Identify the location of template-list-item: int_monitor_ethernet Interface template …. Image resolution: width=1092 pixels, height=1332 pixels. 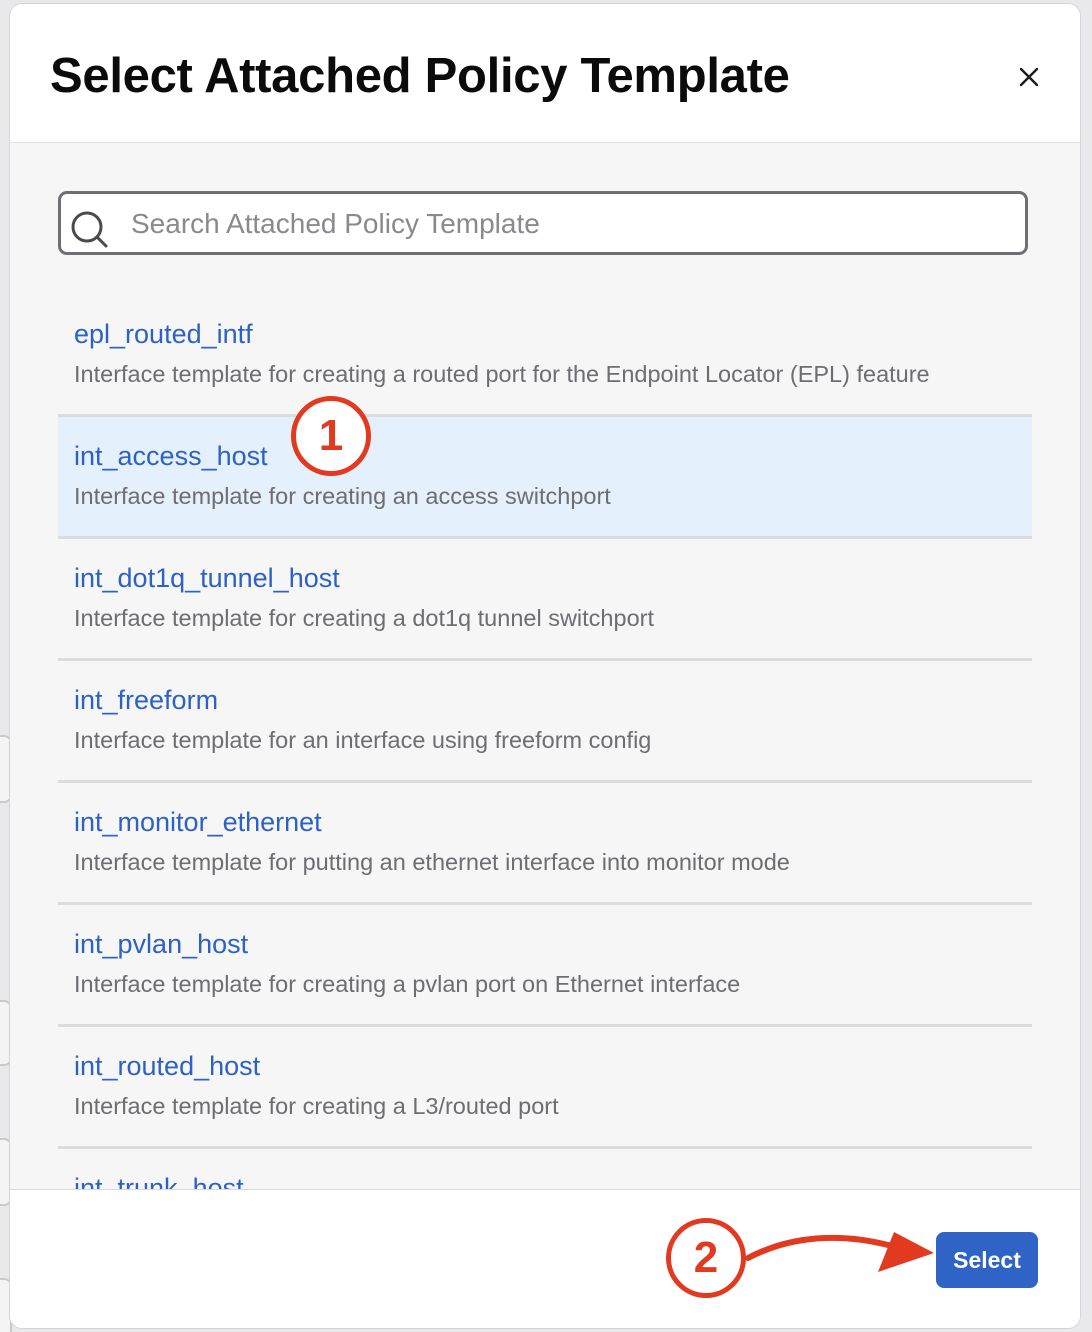
(545, 844).